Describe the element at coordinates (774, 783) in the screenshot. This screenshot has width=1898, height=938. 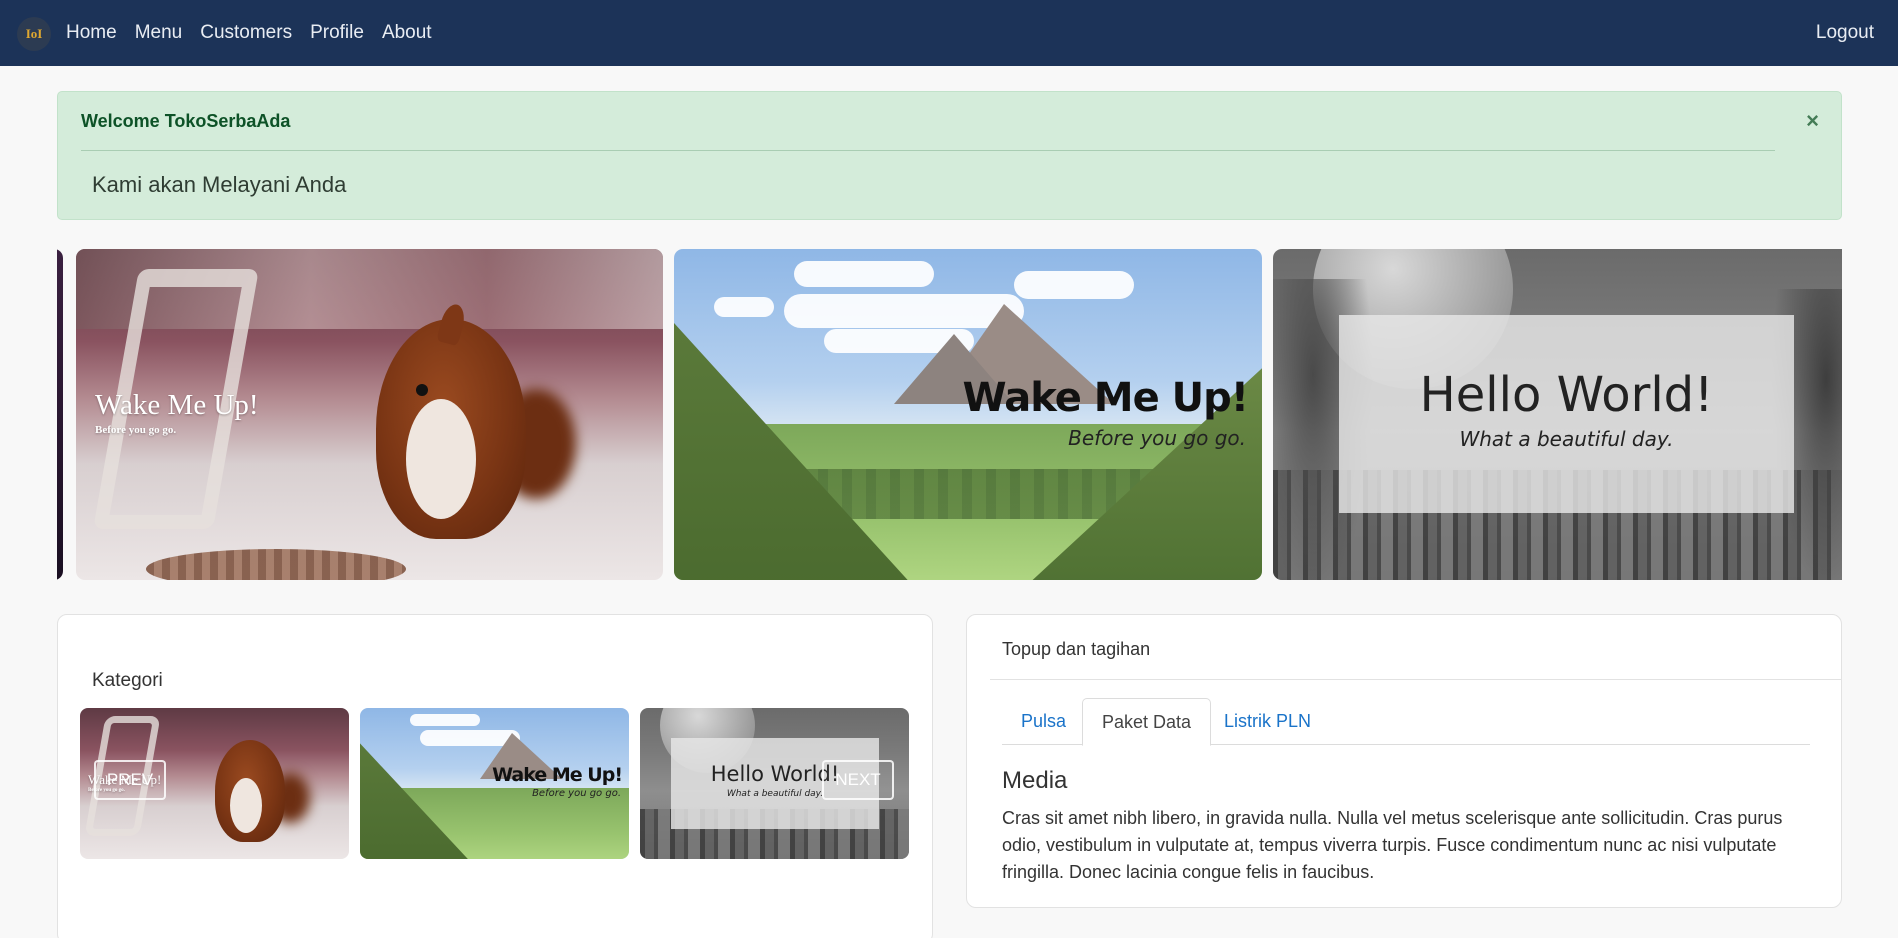
I see `kategori-thumb-moon: Hello World! What a beautiful day. NEXT` at that location.